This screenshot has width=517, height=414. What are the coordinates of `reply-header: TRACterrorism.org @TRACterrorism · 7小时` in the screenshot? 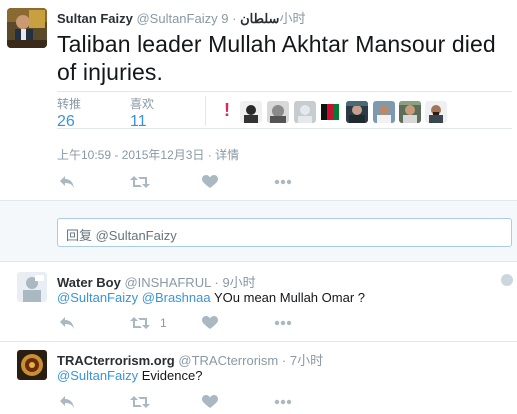 It's located at (190, 359).